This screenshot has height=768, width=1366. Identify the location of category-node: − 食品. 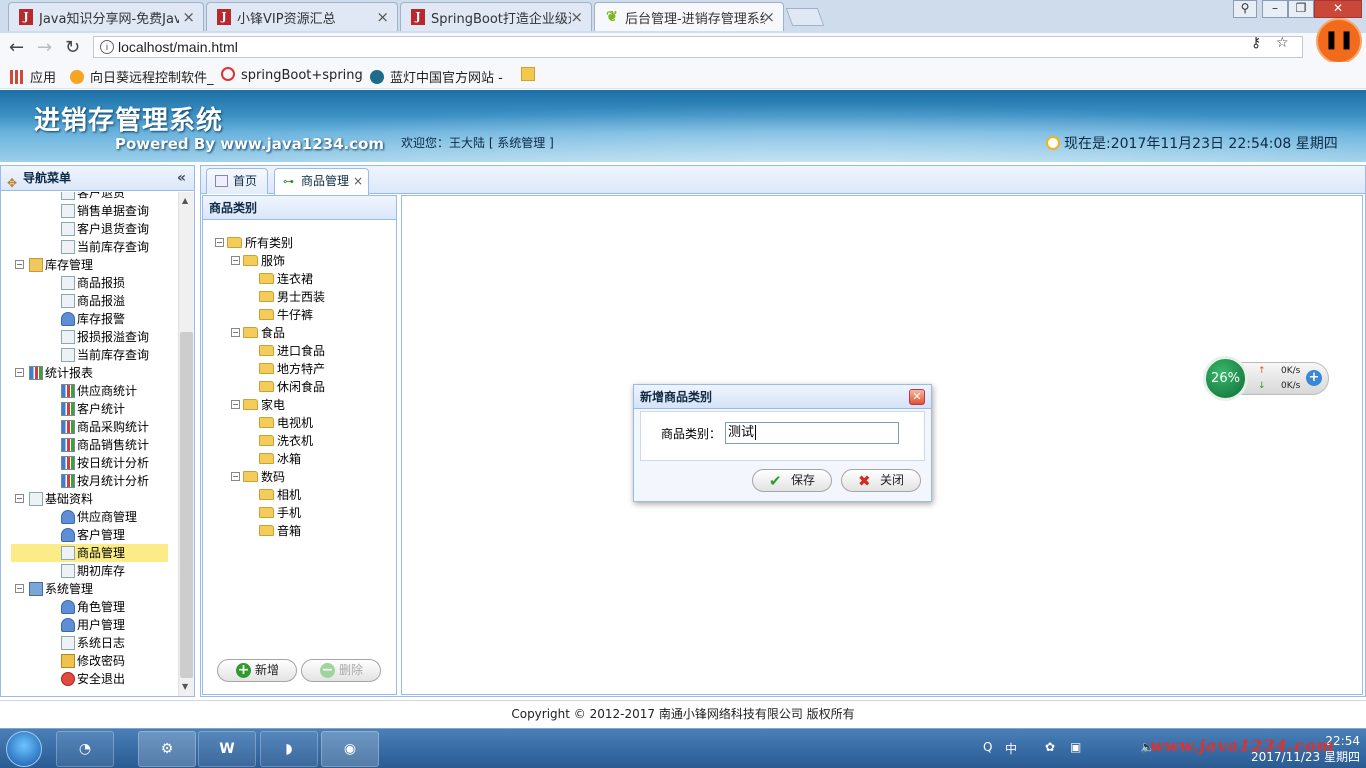
(258, 333).